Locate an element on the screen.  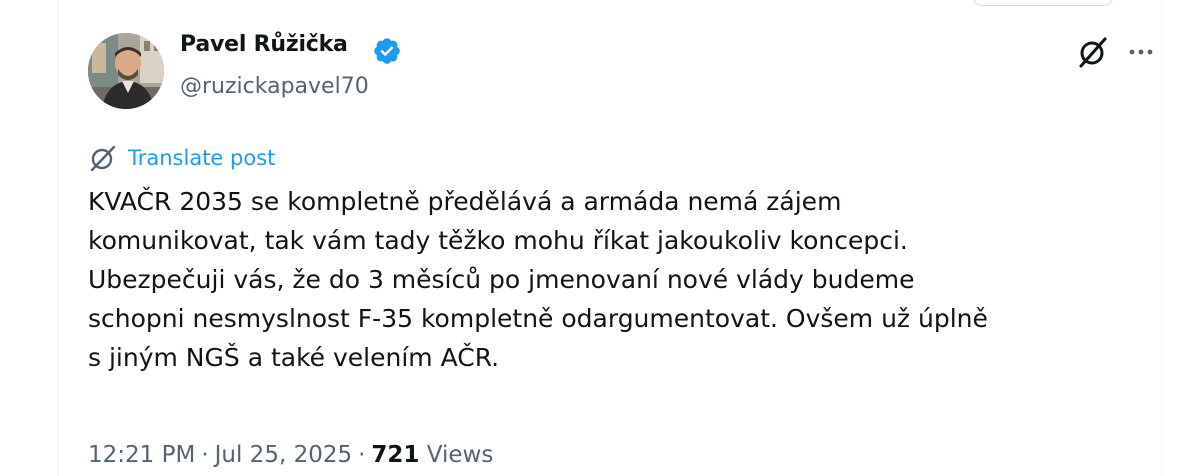
views-count: 721 is located at coordinates (395, 455).